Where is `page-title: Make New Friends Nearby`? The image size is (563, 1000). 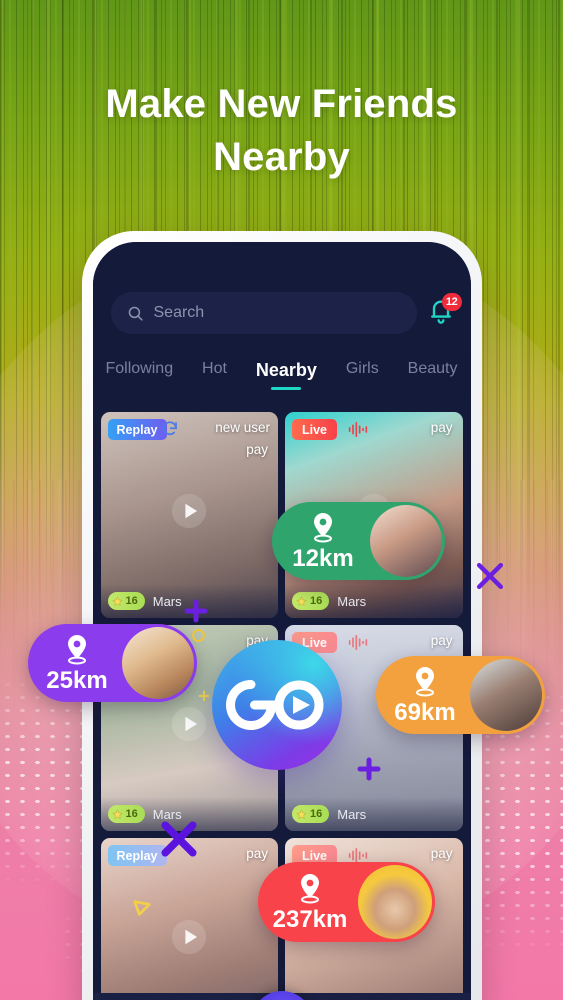 page-title: Make New Friends Nearby is located at coordinates (281, 131).